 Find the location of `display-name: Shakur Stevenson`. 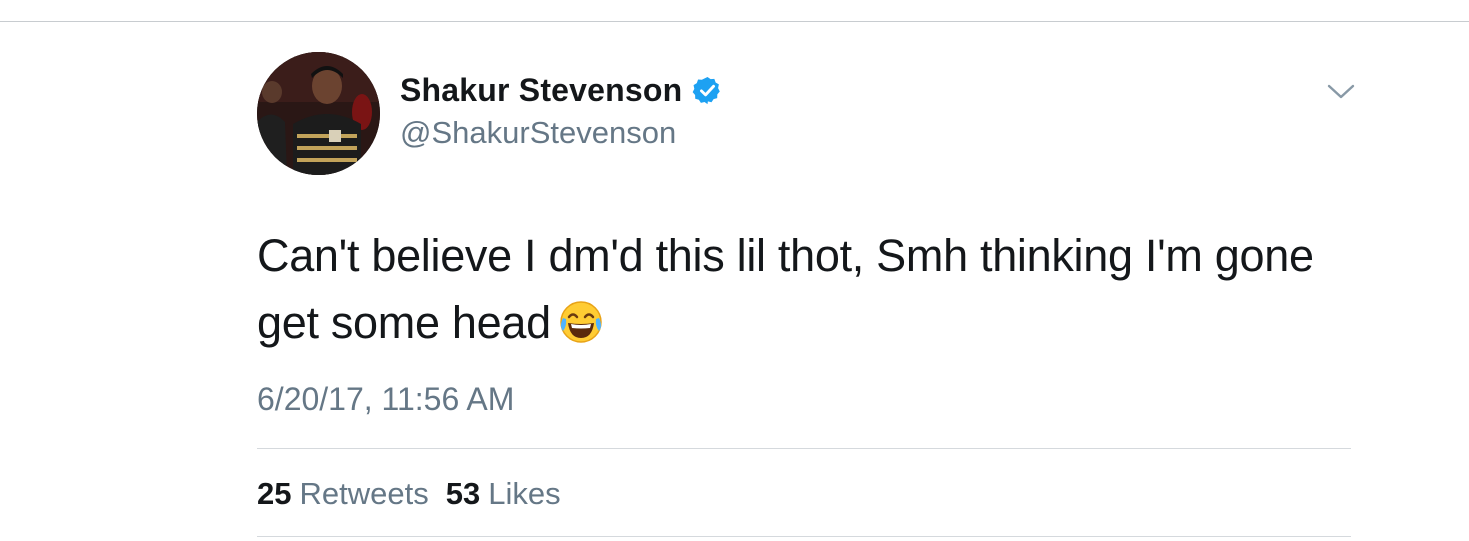

display-name: Shakur Stevenson is located at coordinates (541, 90).